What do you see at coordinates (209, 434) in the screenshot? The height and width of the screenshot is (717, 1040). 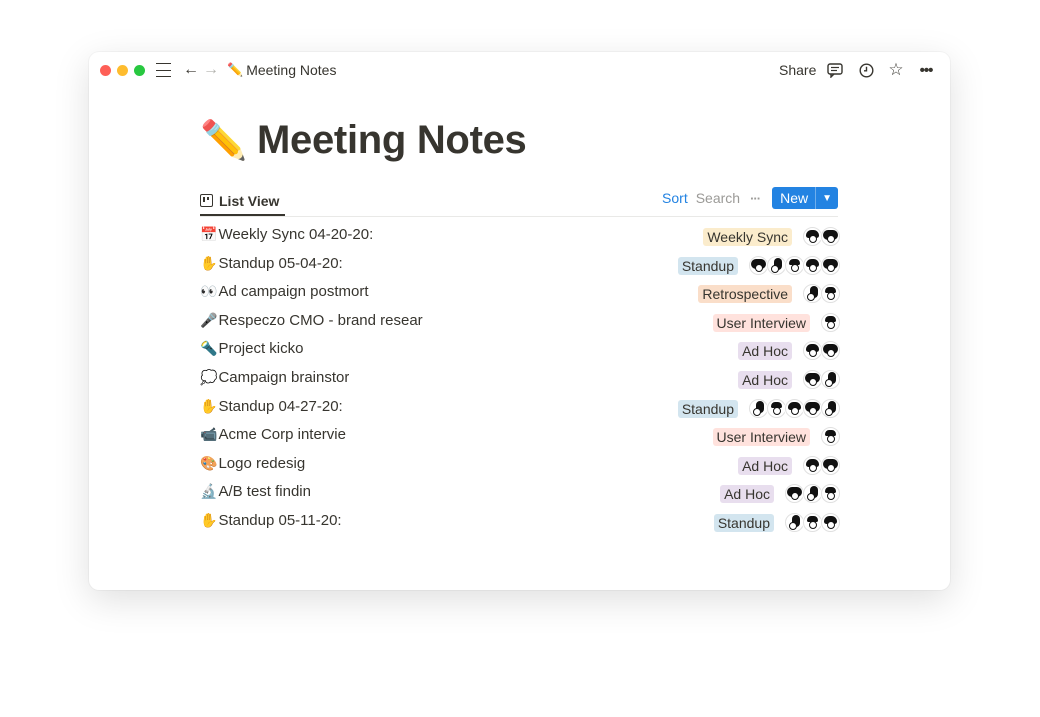 I see `page-emoji-icon: 📹` at bounding box center [209, 434].